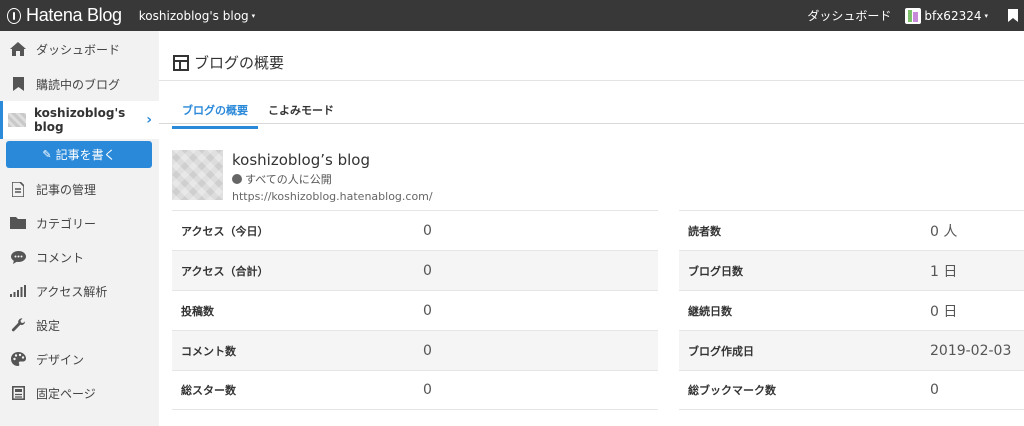 The width and height of the screenshot is (1024, 426). What do you see at coordinates (971, 350) in the screenshot?
I see `stat-value: 2019-02-03` at bounding box center [971, 350].